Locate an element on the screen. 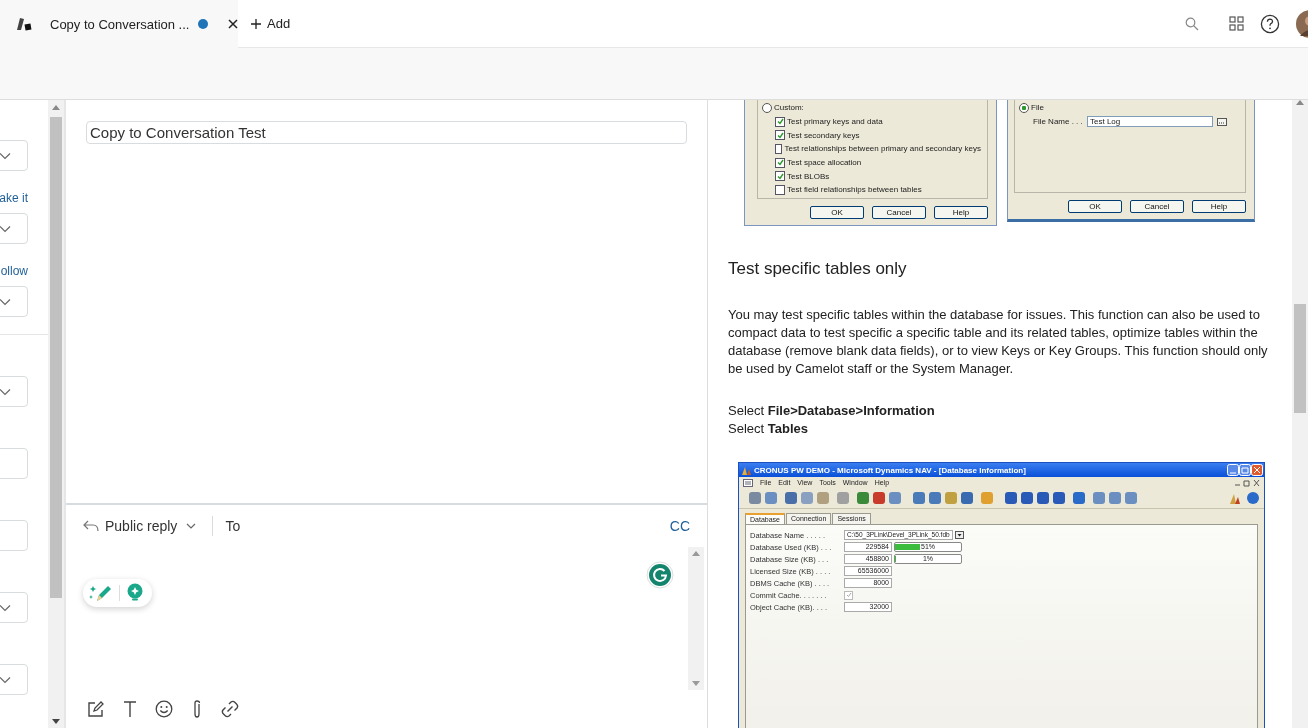  apps-grid-icon is located at coordinates (1236, 23).